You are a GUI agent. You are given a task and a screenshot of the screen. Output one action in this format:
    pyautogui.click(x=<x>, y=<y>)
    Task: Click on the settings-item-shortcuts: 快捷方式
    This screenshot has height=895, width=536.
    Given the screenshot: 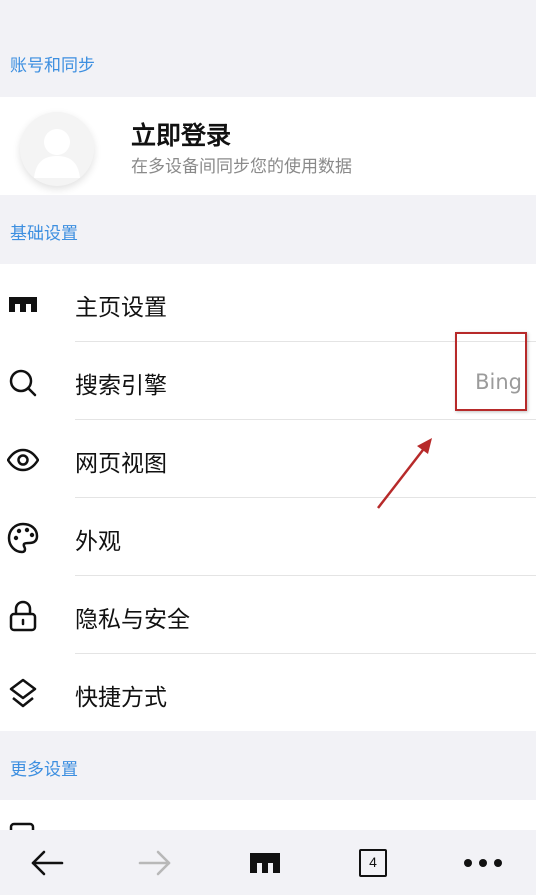 What is the action you would take?
    pyautogui.click(x=268, y=693)
    